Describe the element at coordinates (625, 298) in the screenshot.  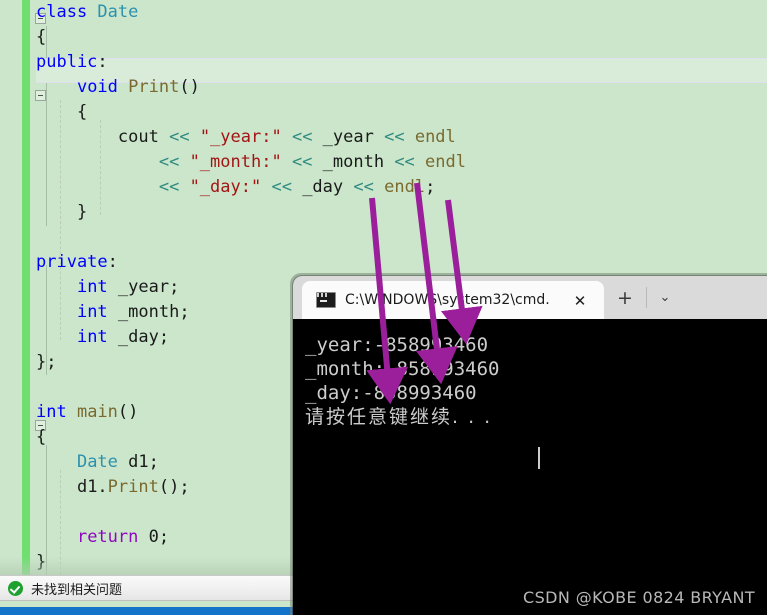
I see `new-tab-icon: +` at that location.